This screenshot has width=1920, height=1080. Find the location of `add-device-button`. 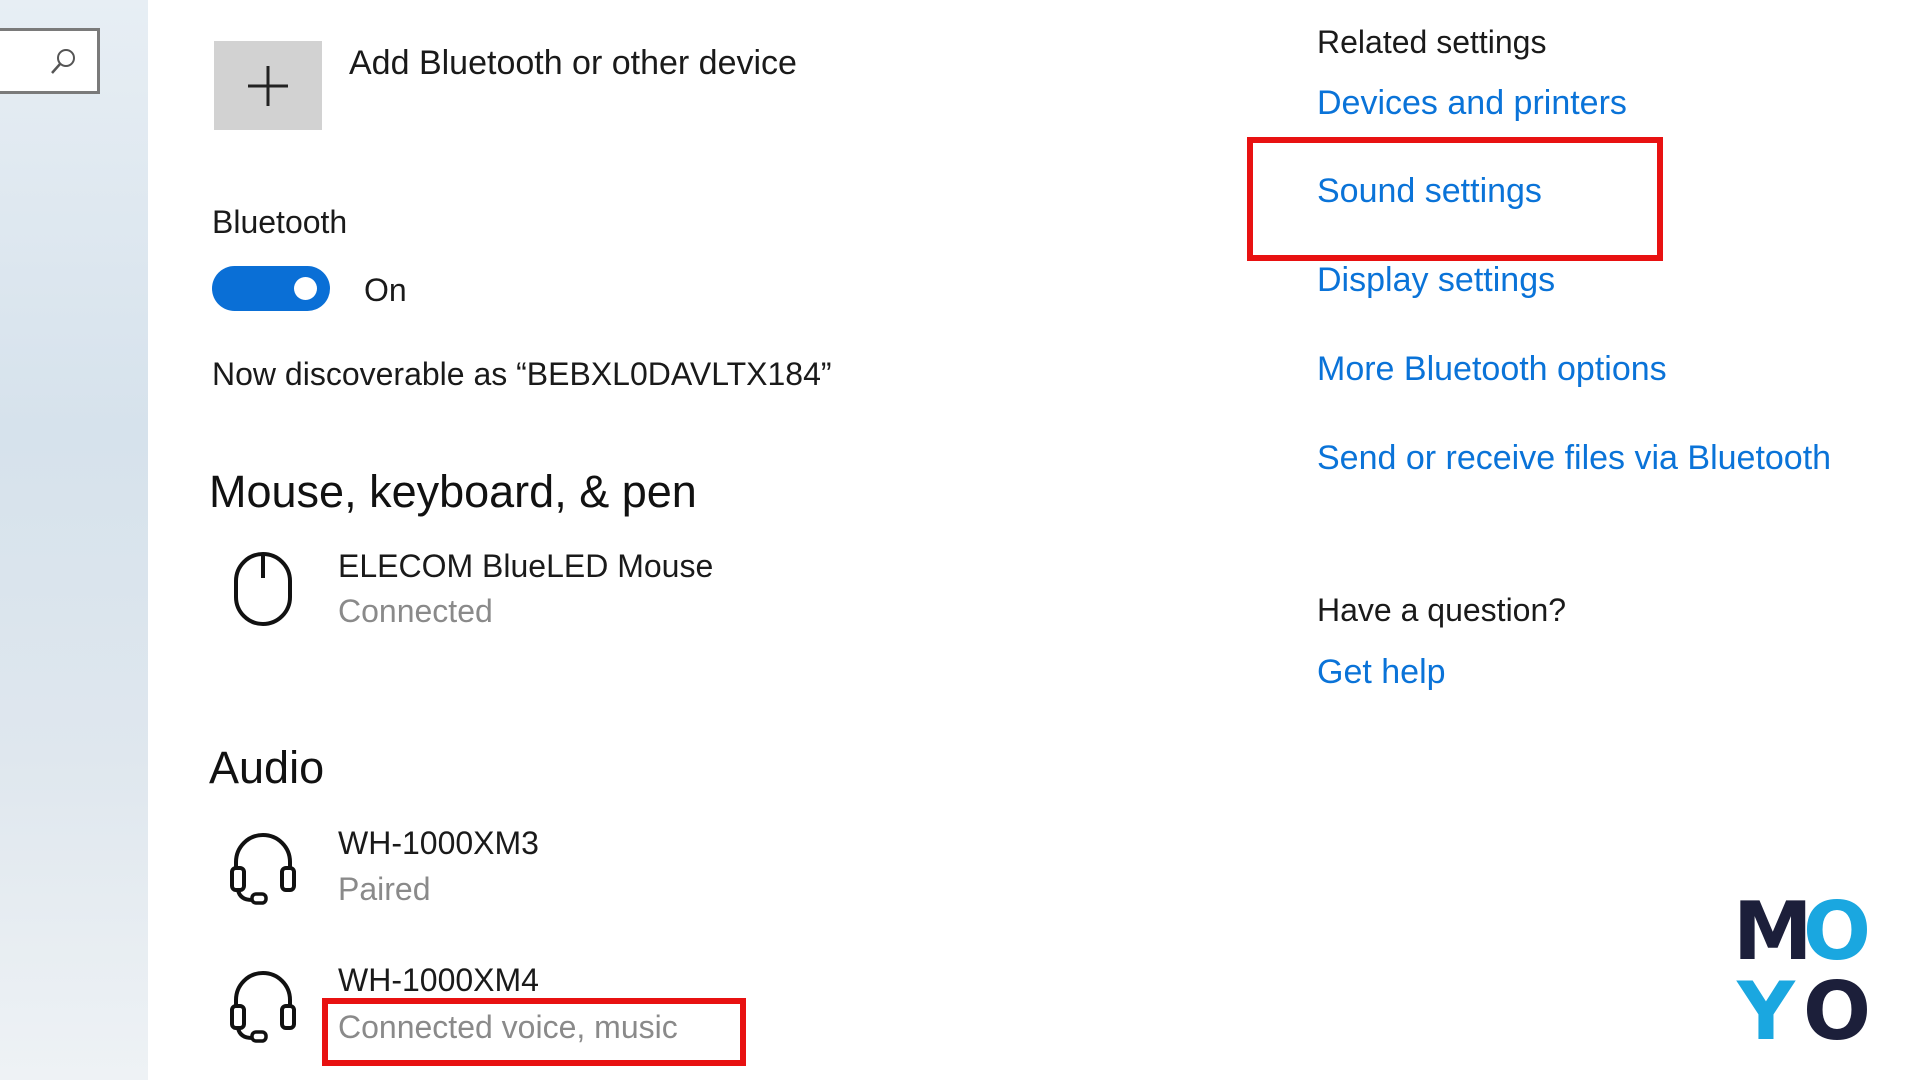

add-device-button is located at coordinates (268, 85).